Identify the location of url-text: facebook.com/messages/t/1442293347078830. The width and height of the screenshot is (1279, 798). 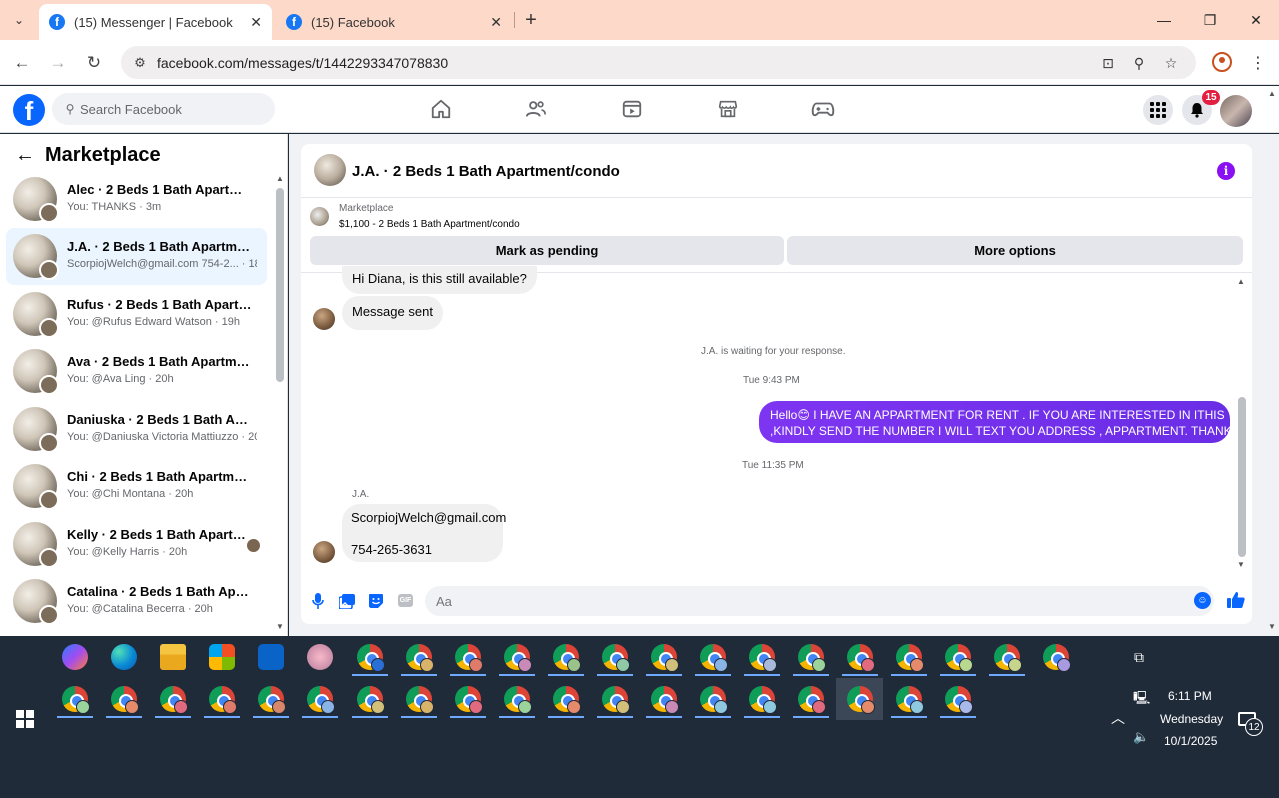
(302, 63).